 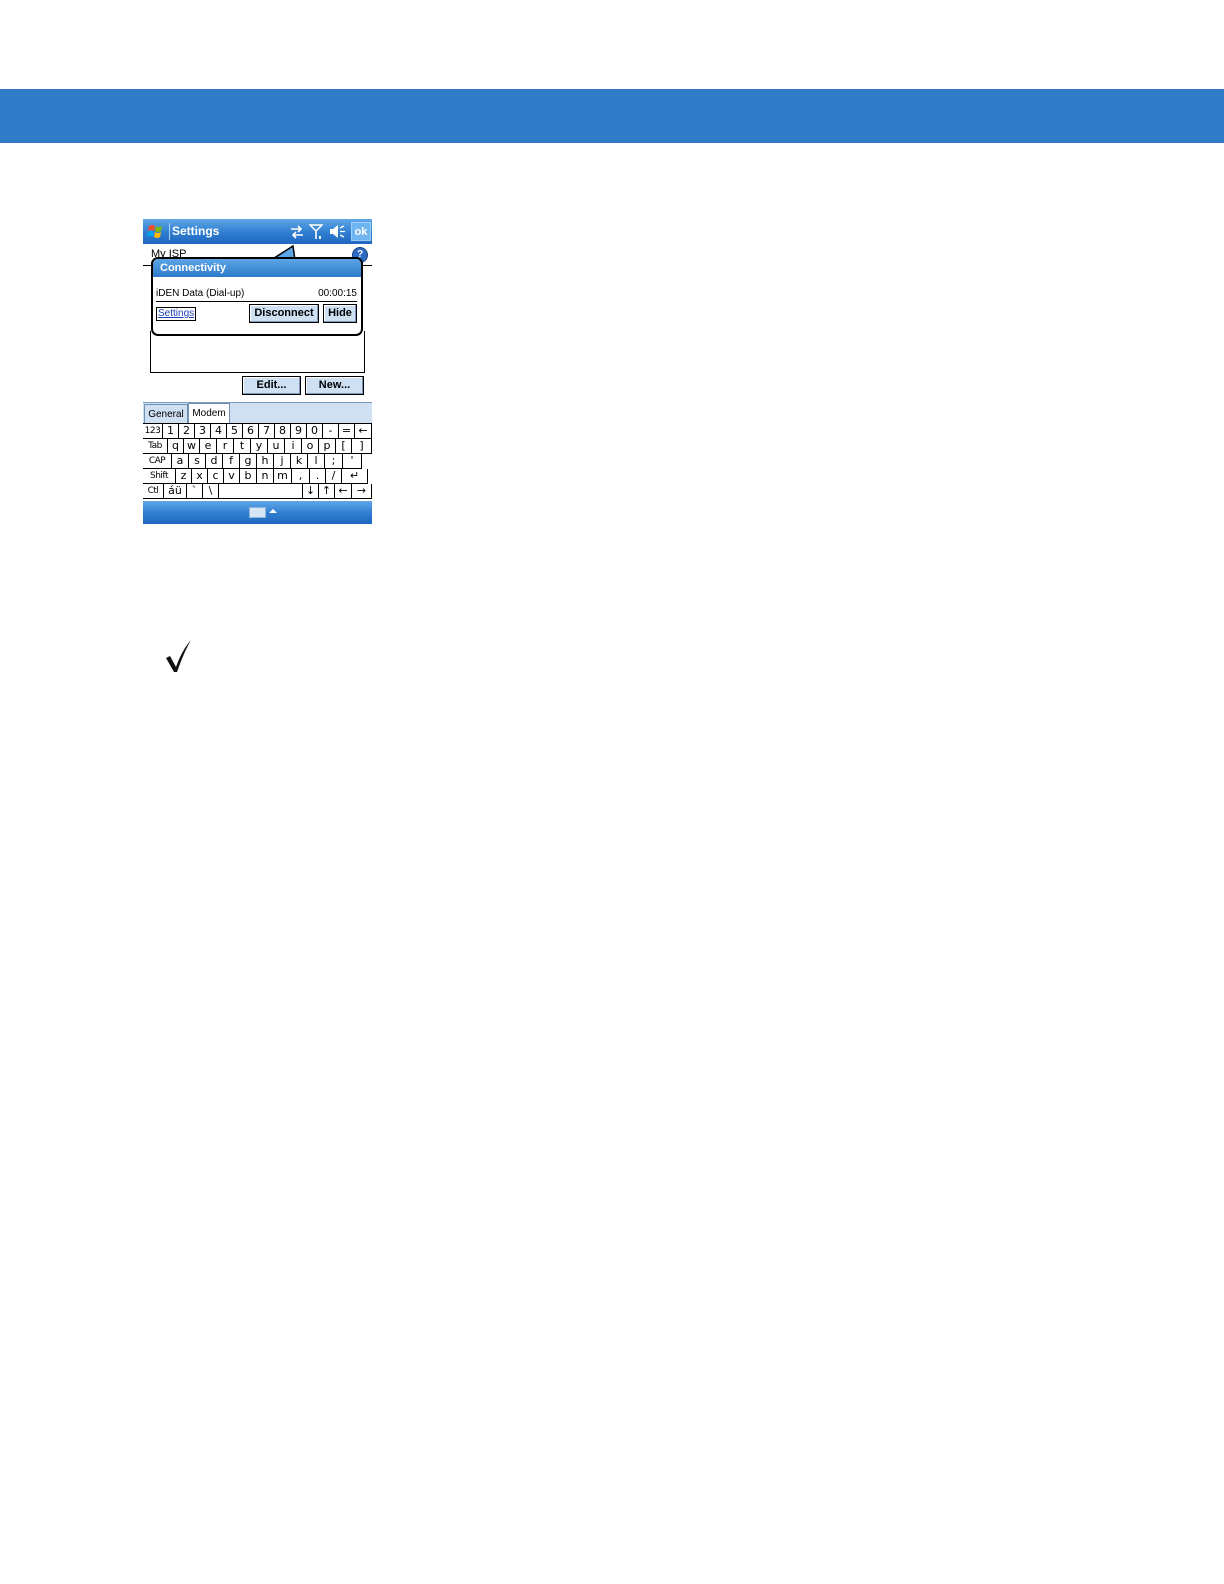 What do you see at coordinates (261, 491) in the screenshot?
I see `keyboard-key-space` at bounding box center [261, 491].